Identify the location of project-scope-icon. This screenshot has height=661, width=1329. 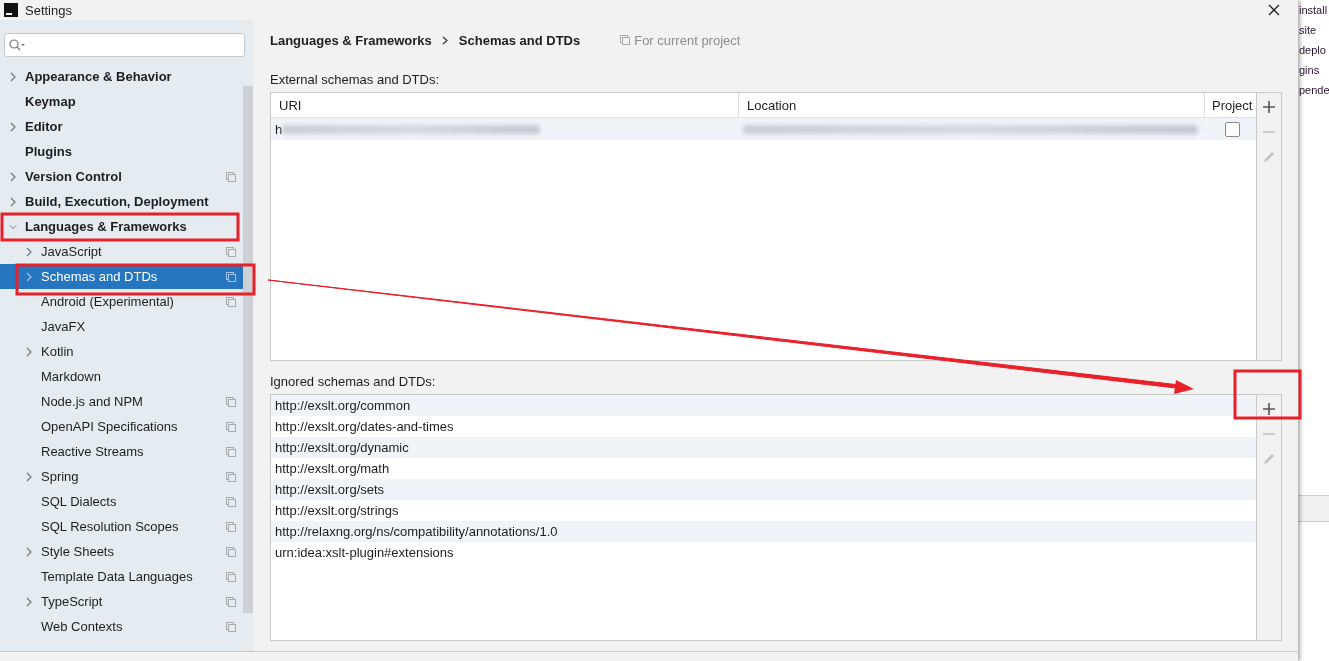
(625, 40).